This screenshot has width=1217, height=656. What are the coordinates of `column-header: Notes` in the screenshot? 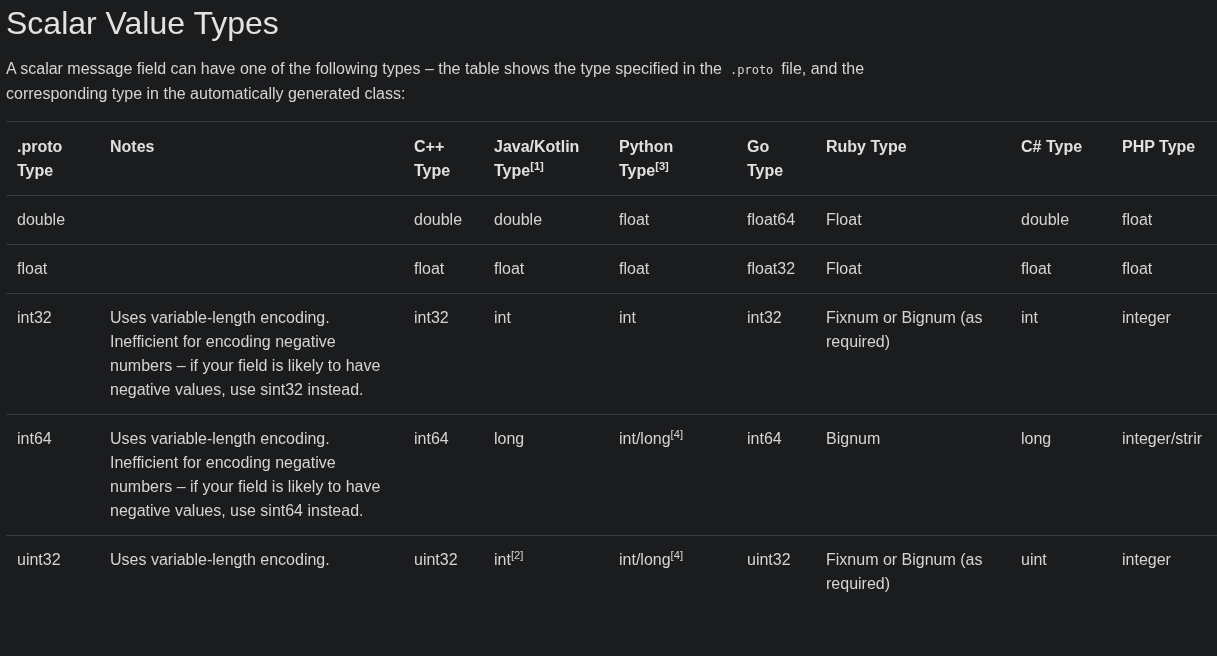 It's located at (251, 158).